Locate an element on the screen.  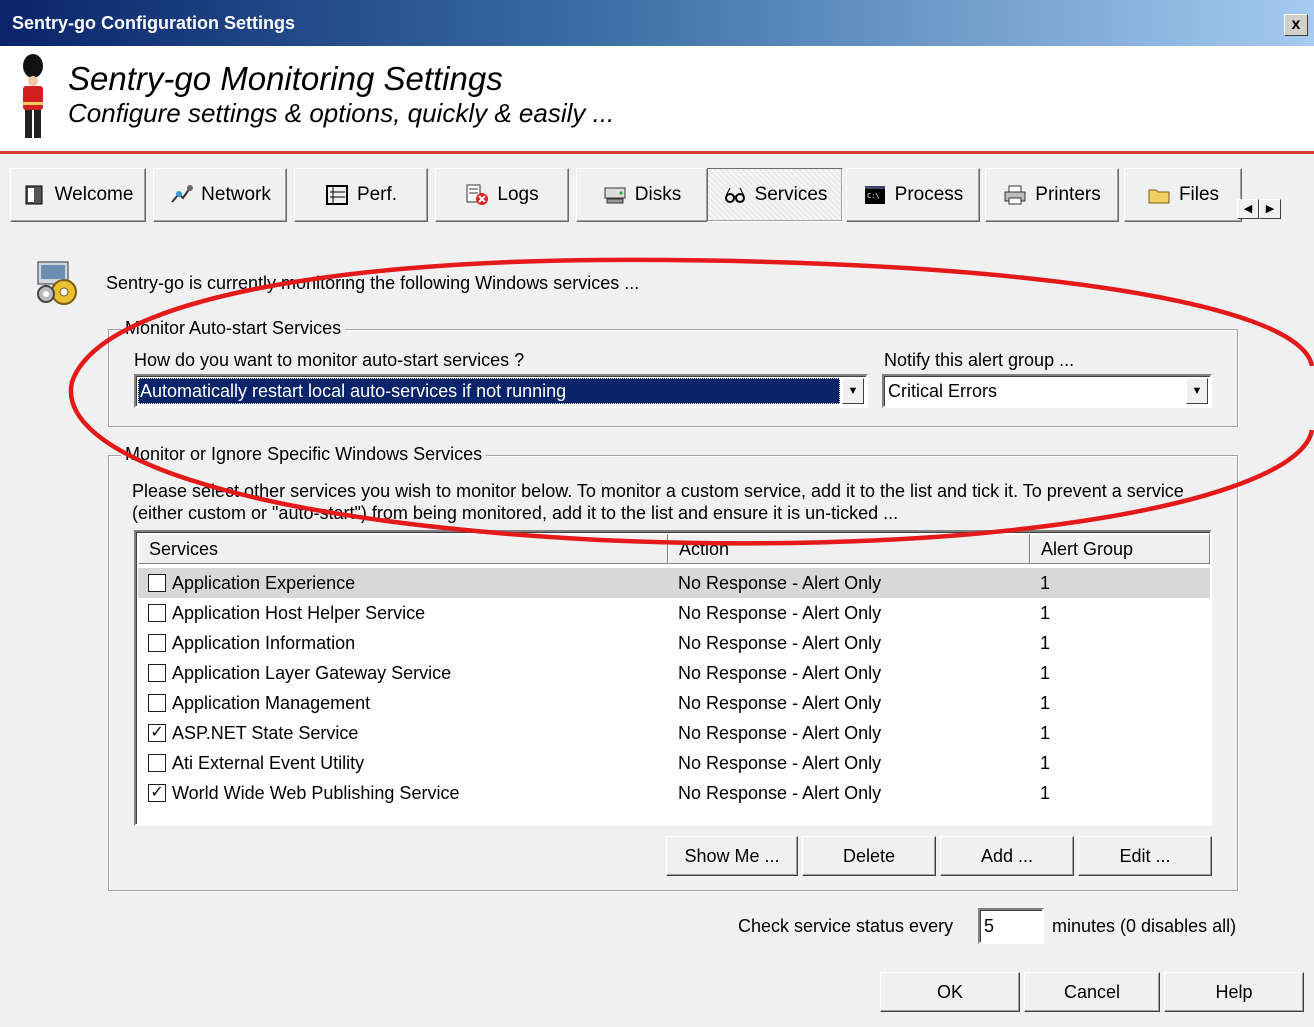
tab-label: Printers is located at coordinates (1068, 194).